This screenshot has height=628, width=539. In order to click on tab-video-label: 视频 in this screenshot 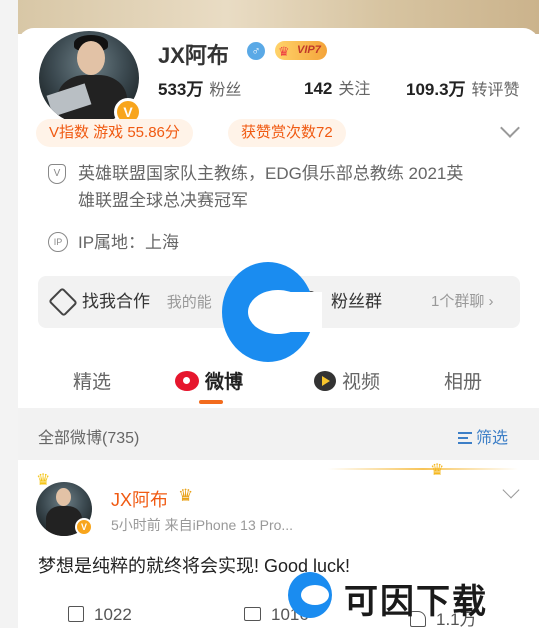, I will do `click(361, 382)`.